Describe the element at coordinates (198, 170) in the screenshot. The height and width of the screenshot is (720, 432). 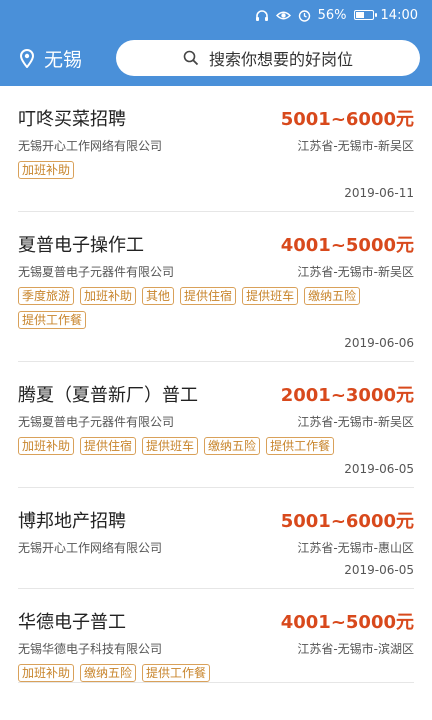
I see `benefit-tags: 加班补助` at that location.